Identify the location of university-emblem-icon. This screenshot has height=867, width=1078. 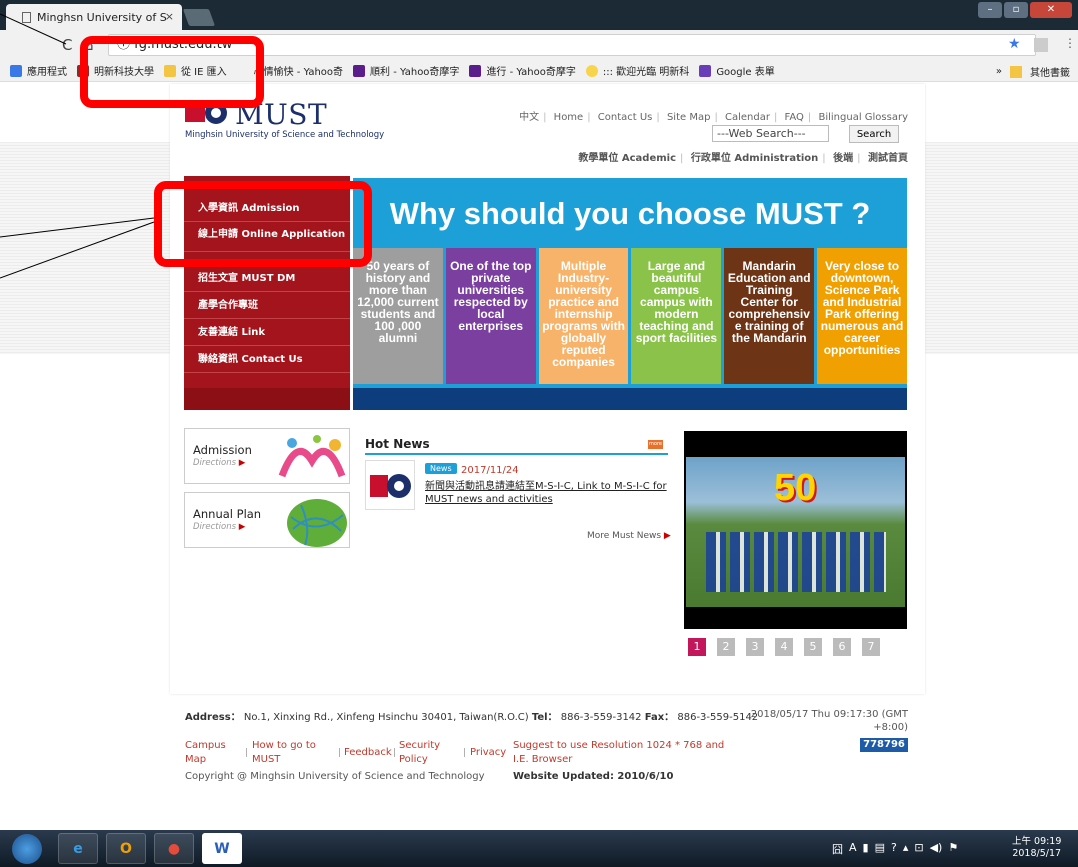
(390, 486).